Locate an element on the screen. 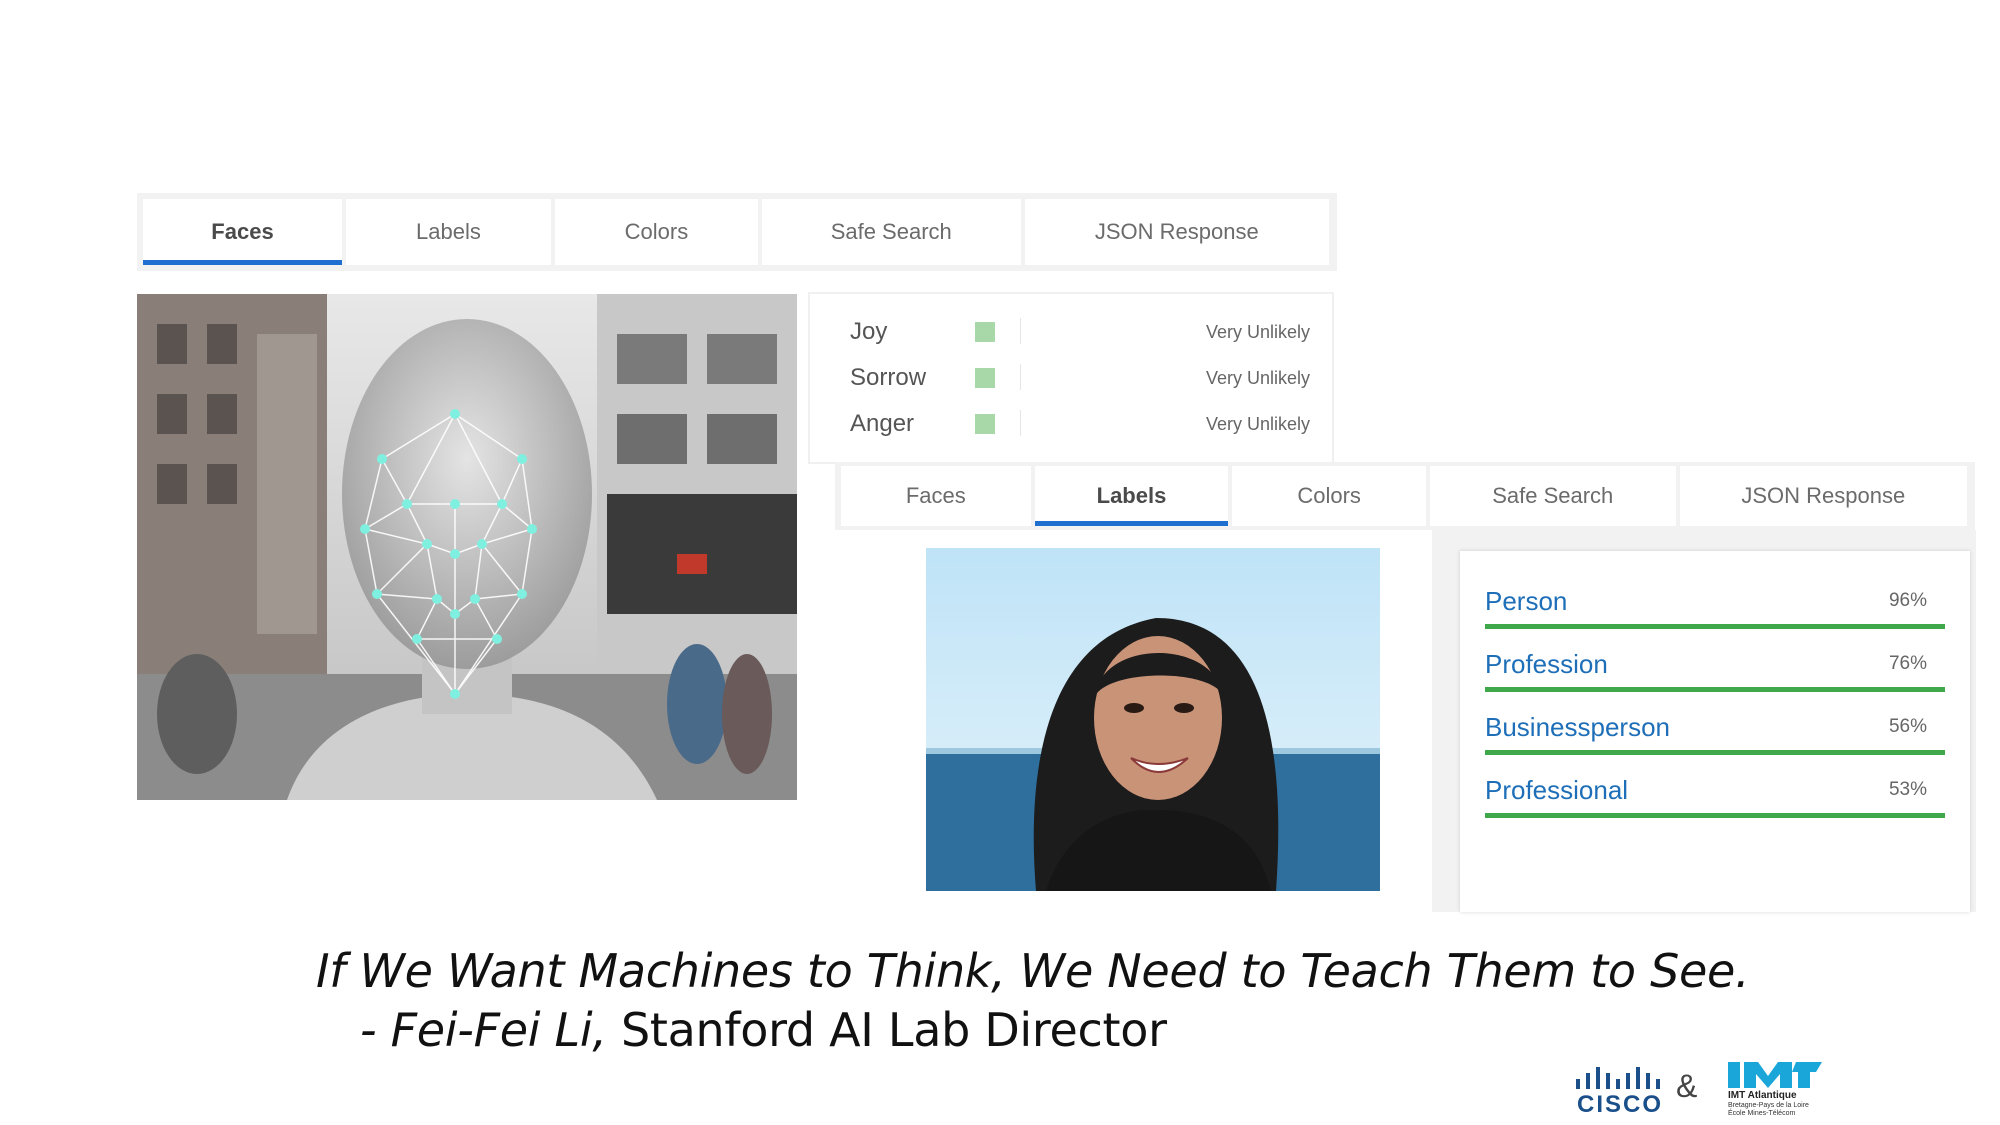  quote-author-role: Stanford AI Lab Director is located at coordinates (886, 1030).